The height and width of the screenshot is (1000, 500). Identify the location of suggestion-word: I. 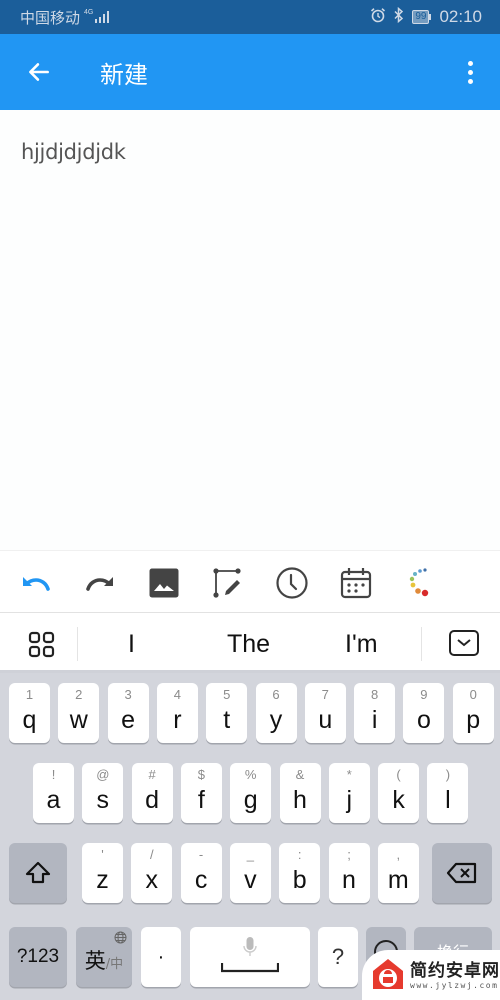
(131, 644).